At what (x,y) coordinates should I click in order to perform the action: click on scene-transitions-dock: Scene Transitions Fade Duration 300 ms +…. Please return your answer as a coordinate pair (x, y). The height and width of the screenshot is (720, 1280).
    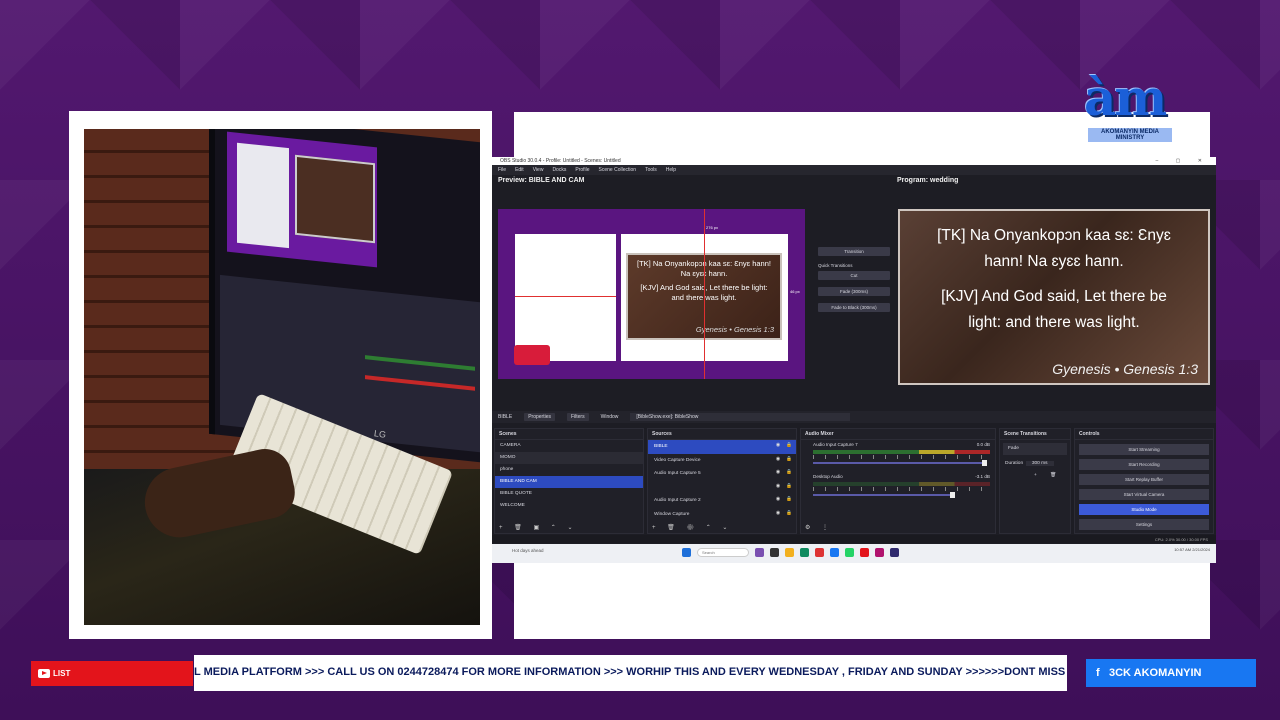
    Looking at the image, I should click on (1035, 481).